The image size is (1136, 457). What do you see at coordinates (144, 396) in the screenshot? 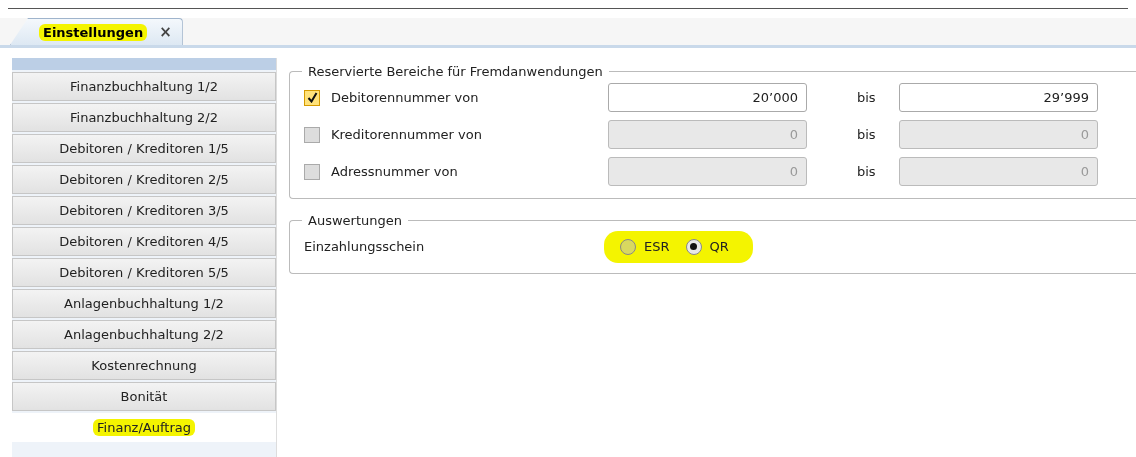
I see `sidebar-item: Bonität` at bounding box center [144, 396].